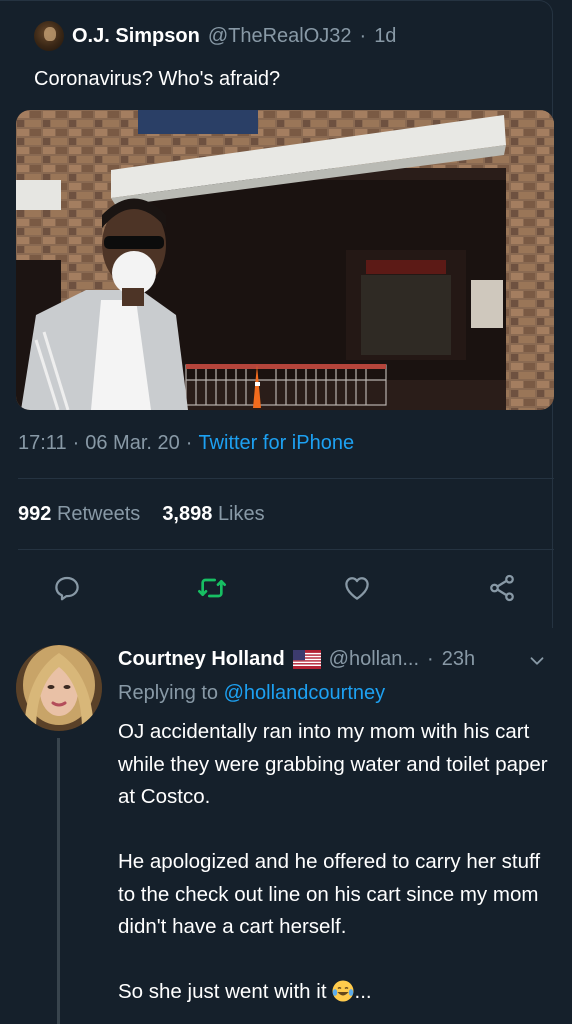 The height and width of the screenshot is (1024, 572). I want to click on retweets-label: Retweets, so click(98, 514).